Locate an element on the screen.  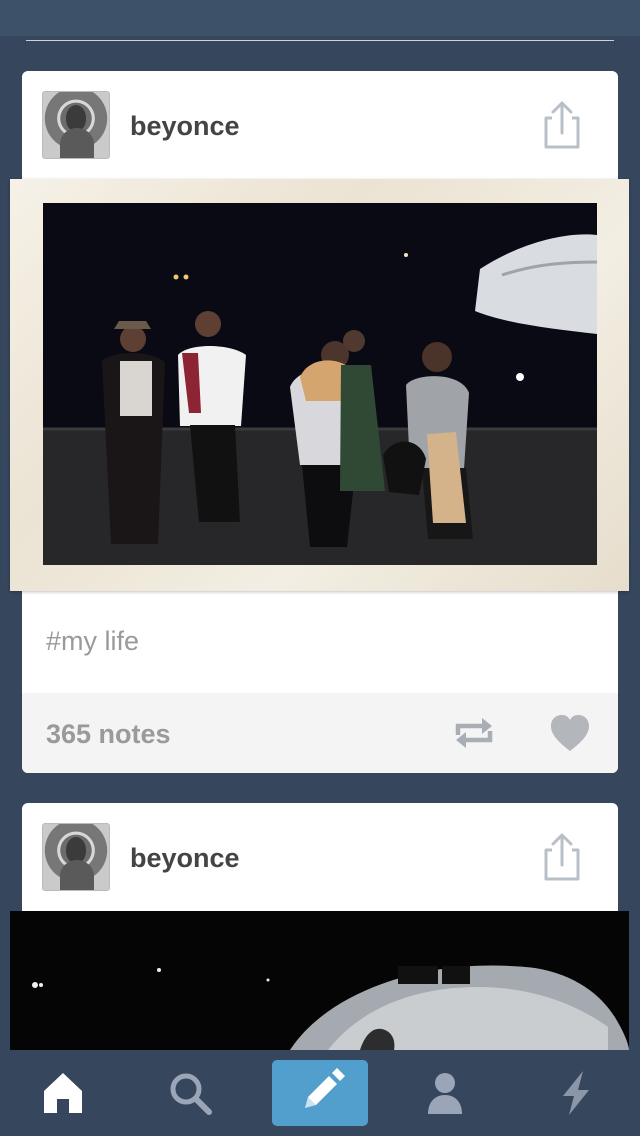
heart-icon is located at coordinates (570, 733).